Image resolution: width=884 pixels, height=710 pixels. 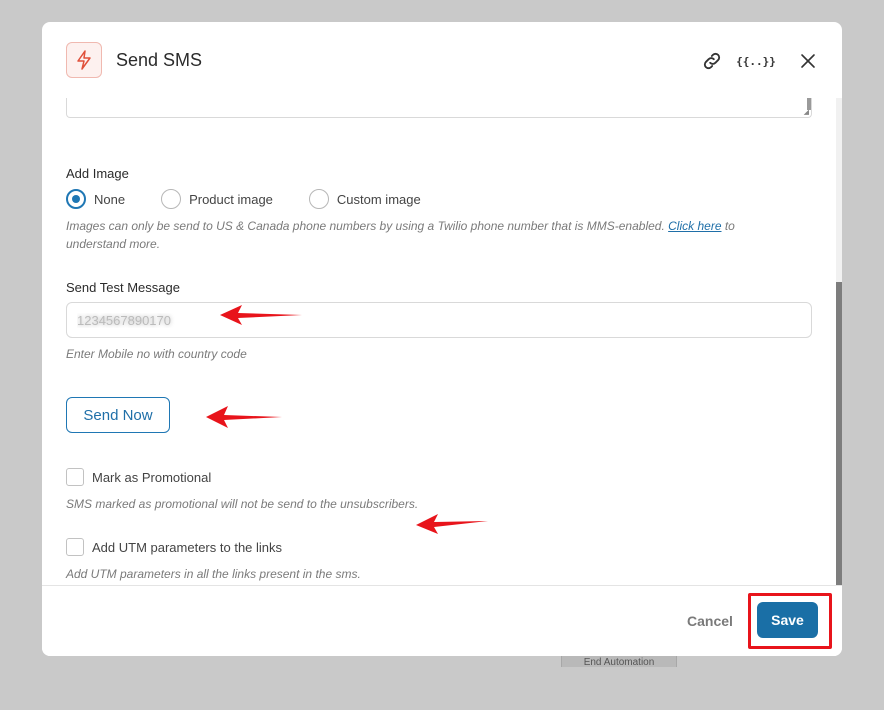 I want to click on utm-checkbox, so click(x=75, y=547).